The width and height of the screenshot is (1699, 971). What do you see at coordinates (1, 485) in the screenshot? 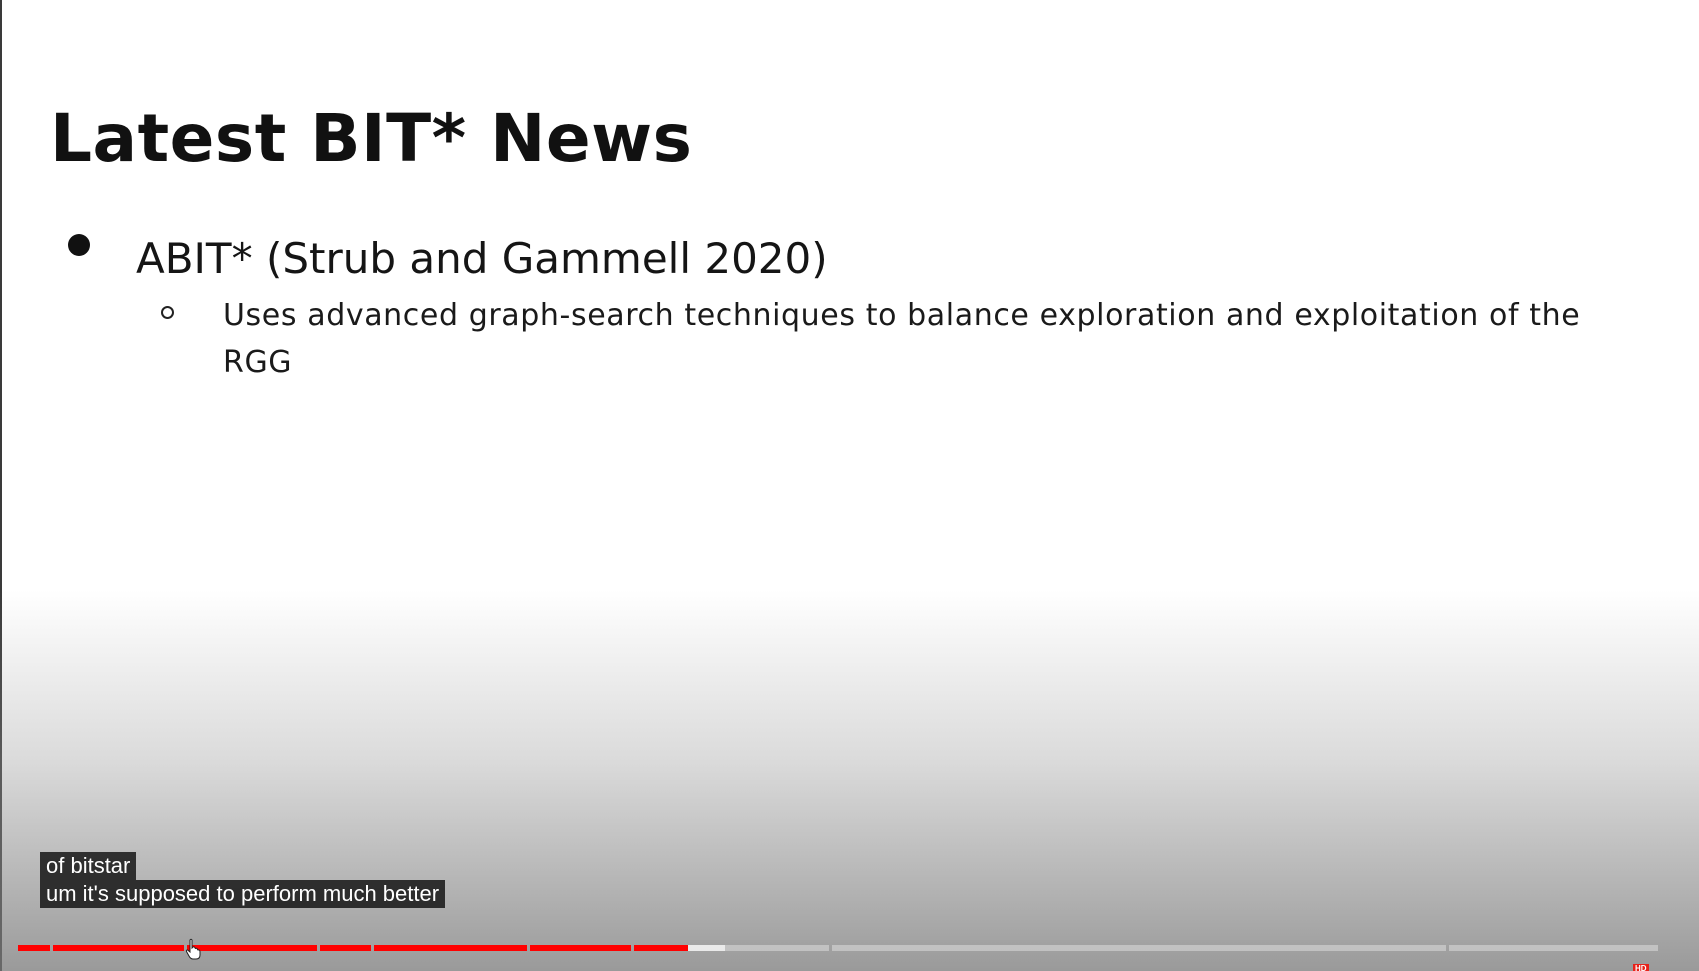
I see `frame-border` at bounding box center [1, 485].